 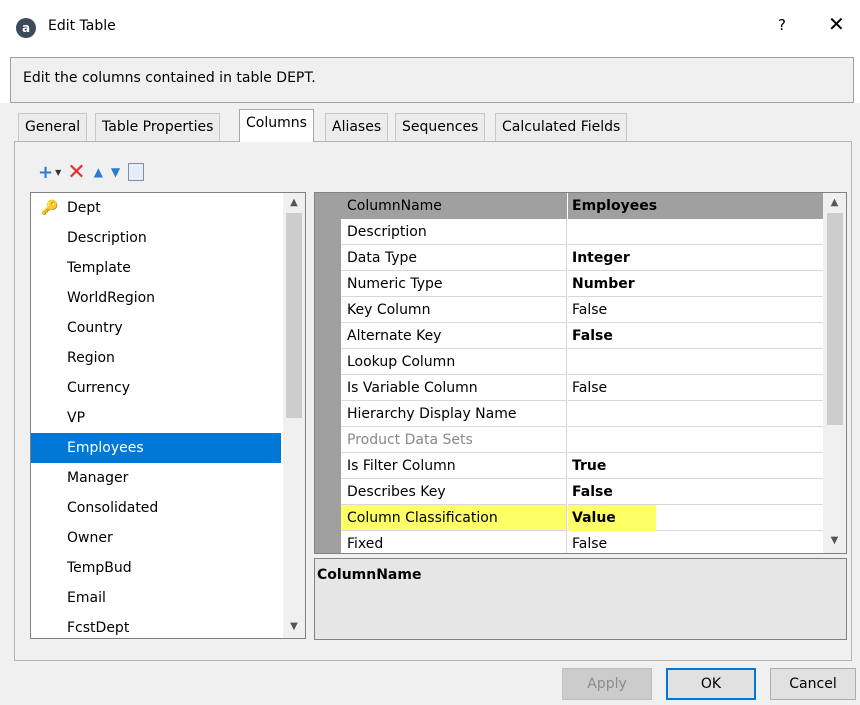 I want to click on property-row: Is Filter Column True, so click(x=582, y=466).